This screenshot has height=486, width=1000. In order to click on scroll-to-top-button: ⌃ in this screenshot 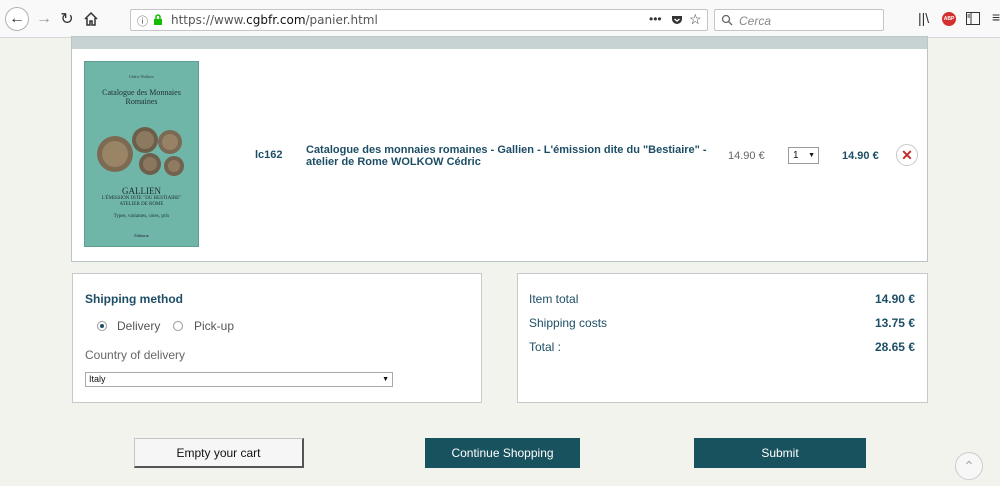, I will do `click(969, 466)`.